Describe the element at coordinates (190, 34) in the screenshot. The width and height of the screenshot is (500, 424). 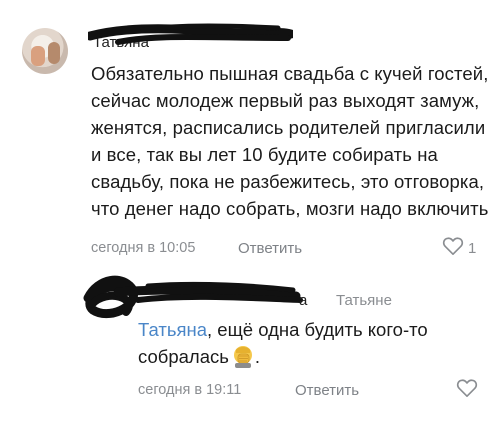
I see `redaction-scribble` at that location.